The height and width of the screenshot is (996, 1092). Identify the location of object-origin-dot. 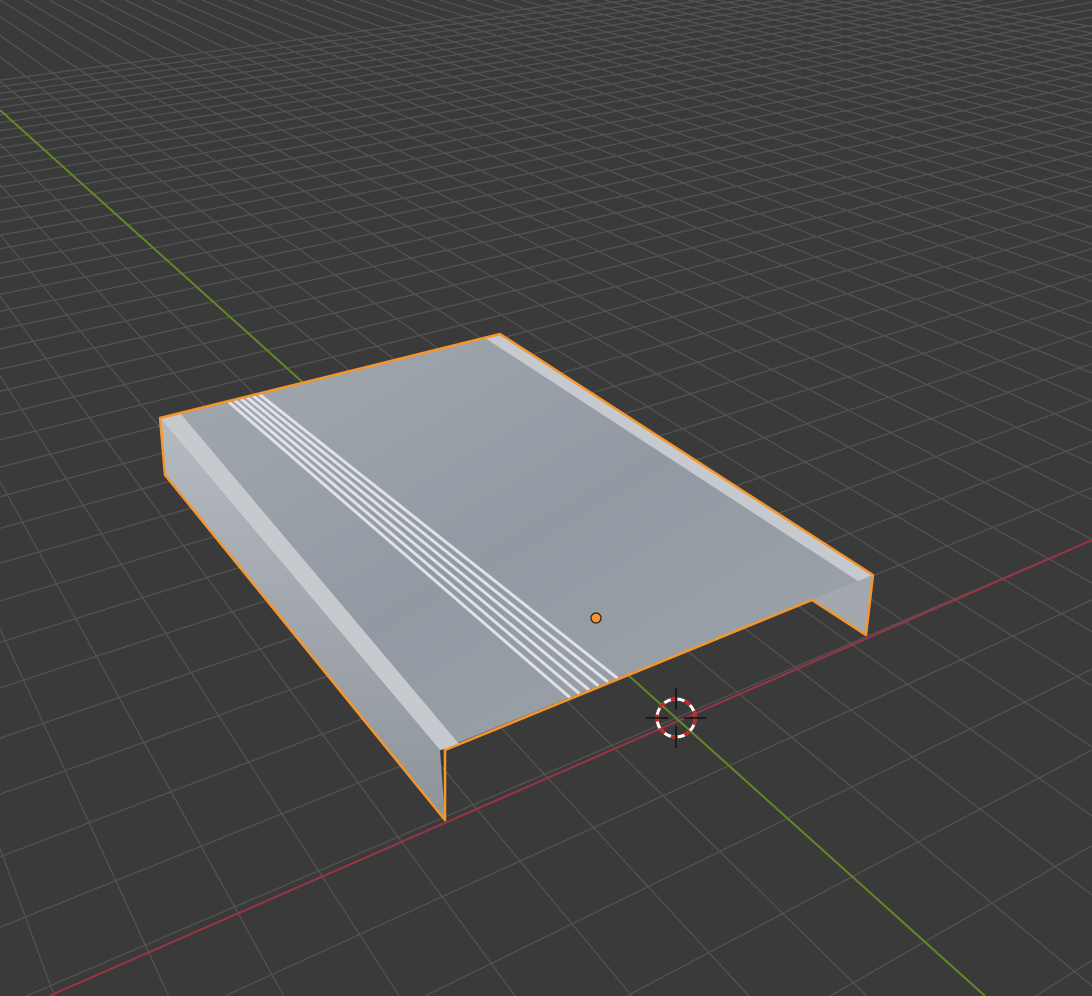
(596, 618).